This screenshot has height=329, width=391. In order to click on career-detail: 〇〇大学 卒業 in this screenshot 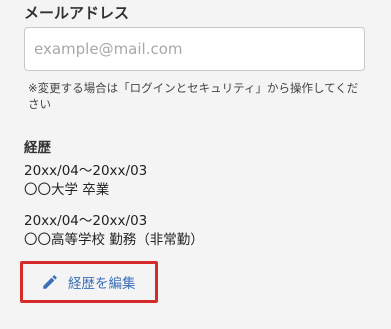, I will do `click(67, 190)`.